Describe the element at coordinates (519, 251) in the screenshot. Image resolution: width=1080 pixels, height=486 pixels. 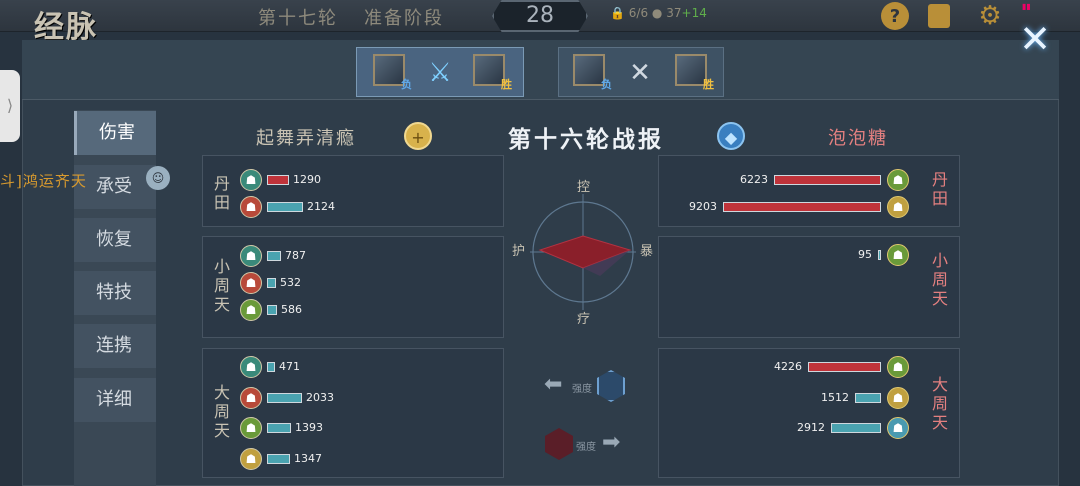
I see `radar-label-guard: 护` at that location.